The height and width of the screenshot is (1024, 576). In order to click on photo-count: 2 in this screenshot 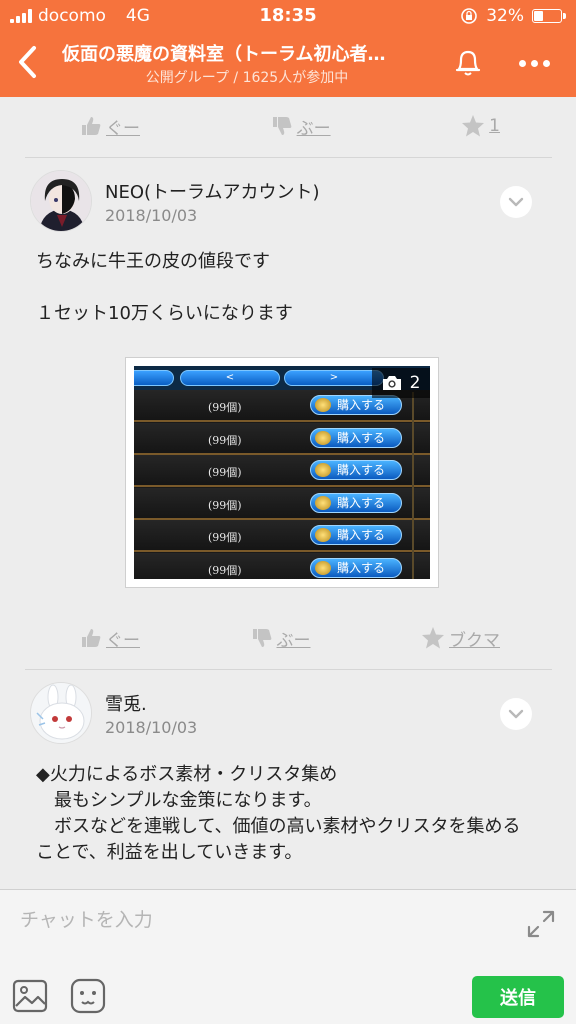, I will do `click(415, 383)`.